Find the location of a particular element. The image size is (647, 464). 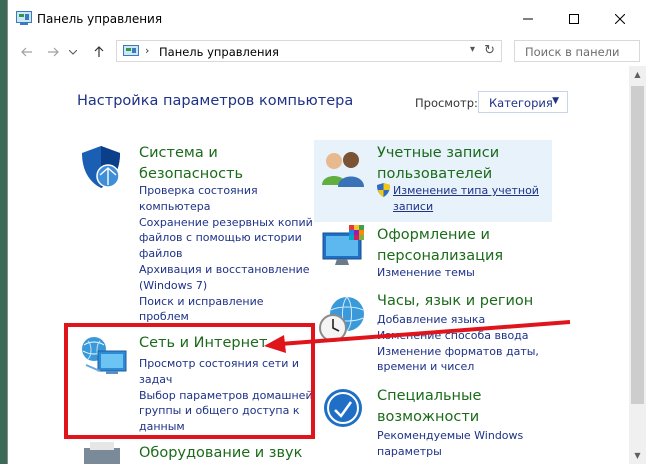

link-file-history: Сохранение резервных копий is located at coordinates (226, 223).